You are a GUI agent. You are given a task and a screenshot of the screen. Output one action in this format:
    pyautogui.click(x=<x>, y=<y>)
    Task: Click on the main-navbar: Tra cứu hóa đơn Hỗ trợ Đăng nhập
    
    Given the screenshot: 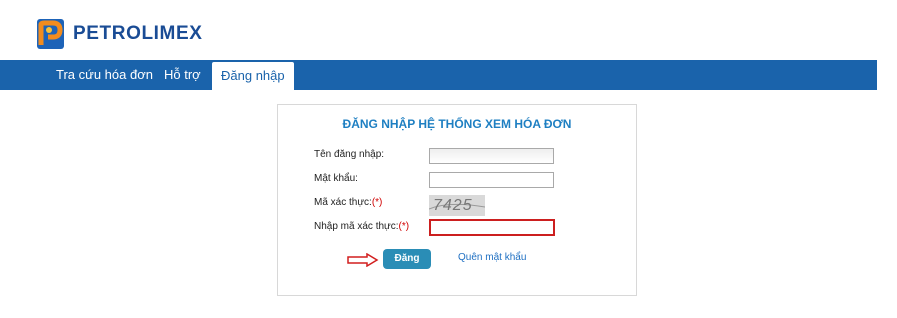 What is the action you would take?
    pyautogui.click(x=438, y=75)
    